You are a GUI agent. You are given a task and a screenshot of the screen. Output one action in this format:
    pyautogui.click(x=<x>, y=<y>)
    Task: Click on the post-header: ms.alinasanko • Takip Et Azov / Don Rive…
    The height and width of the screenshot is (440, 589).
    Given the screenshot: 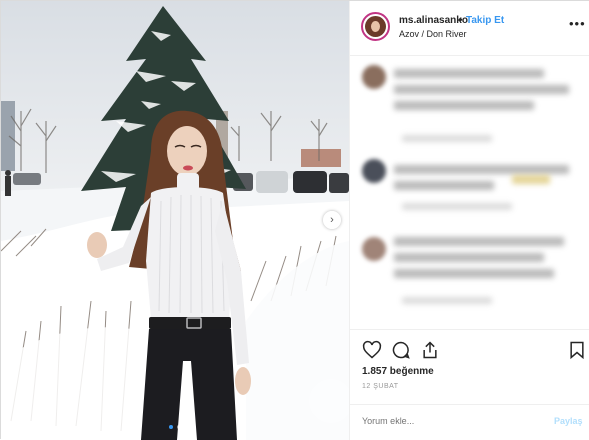 What is the action you would take?
    pyautogui.click(x=469, y=28)
    